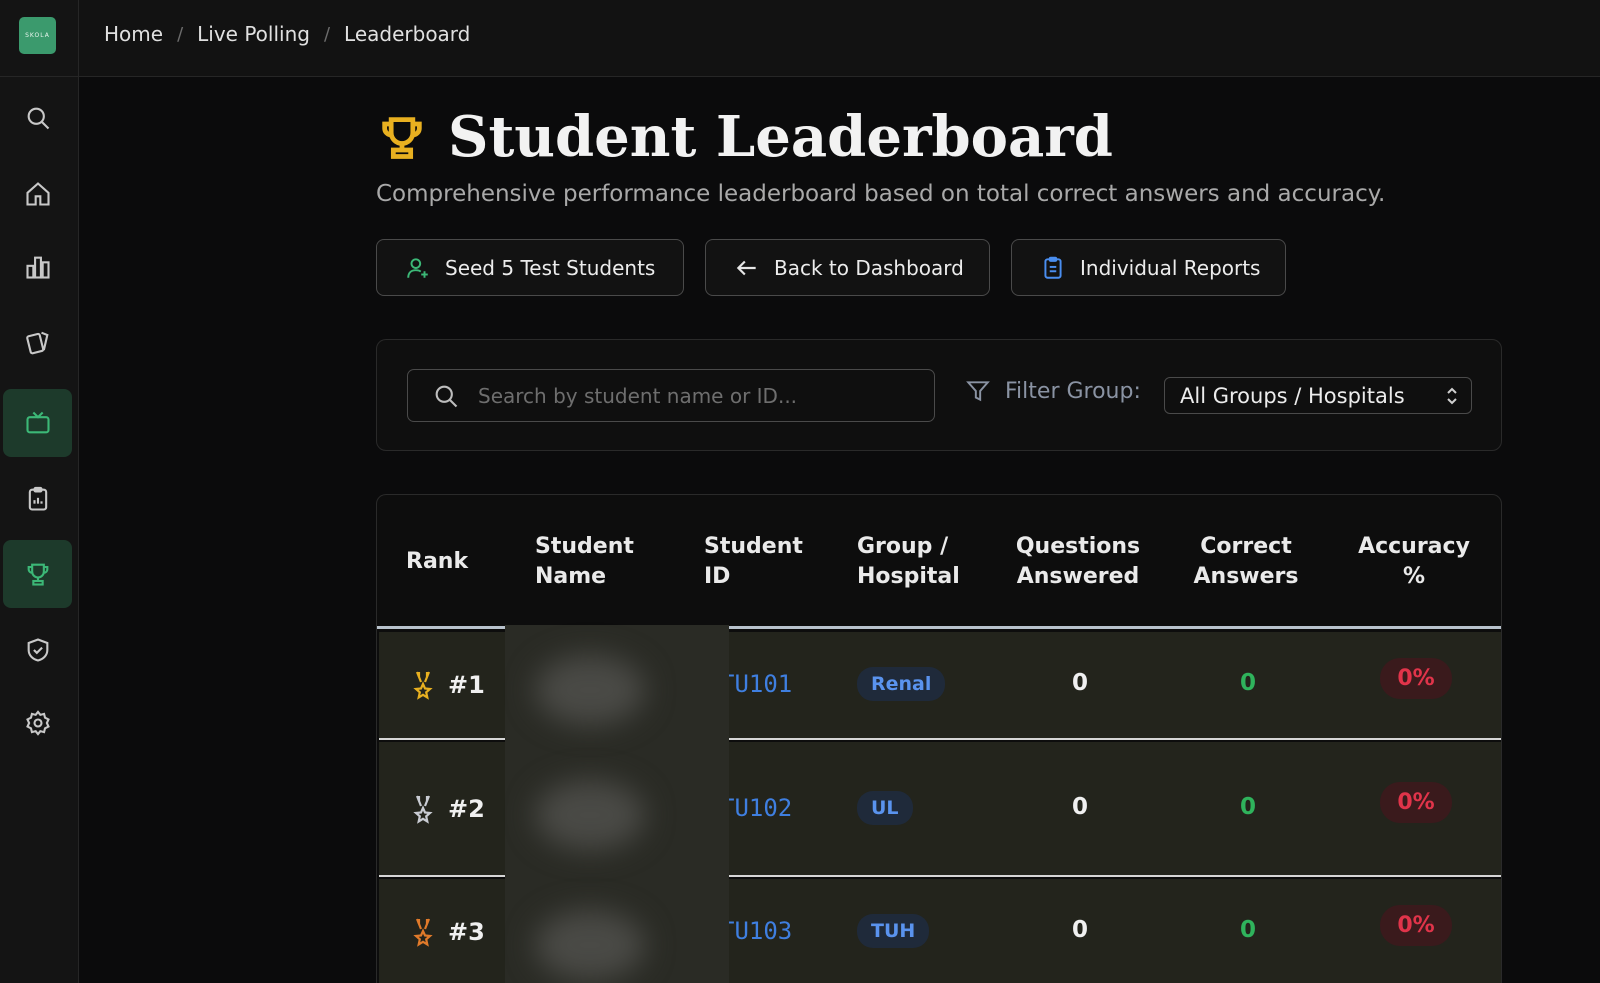  I want to click on group-badge-text: Renal, so click(901, 684).